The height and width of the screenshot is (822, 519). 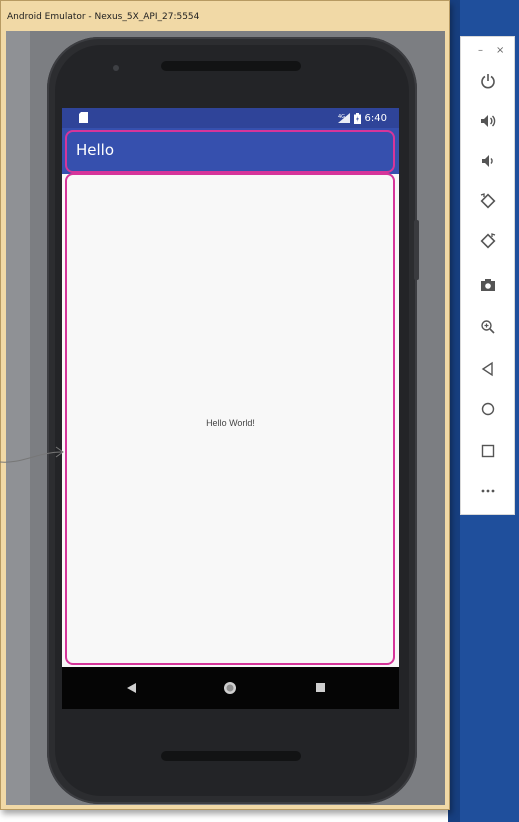 I want to click on rotate-right-icon, so click(x=488, y=241).